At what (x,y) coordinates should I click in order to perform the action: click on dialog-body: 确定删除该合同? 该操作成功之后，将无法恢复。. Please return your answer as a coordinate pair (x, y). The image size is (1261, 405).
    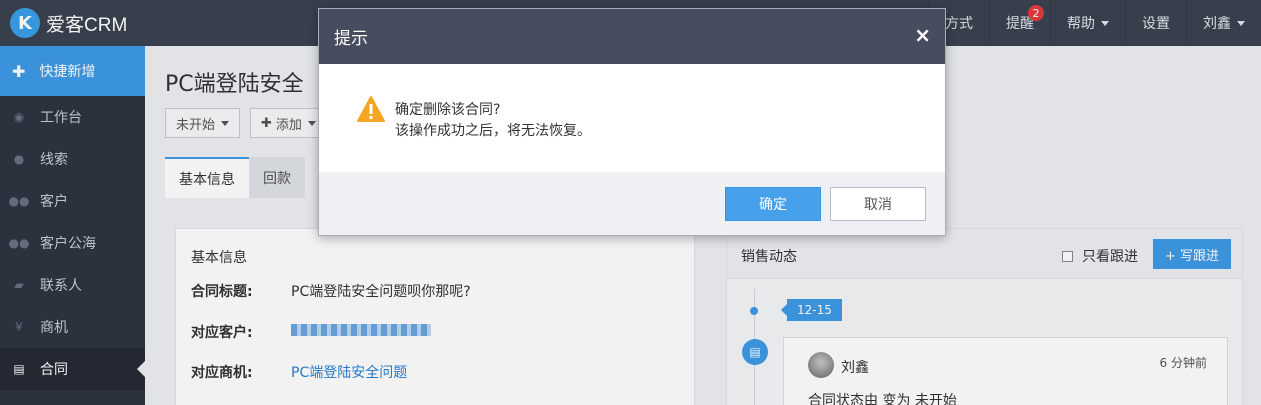
    Looking at the image, I should click on (632, 118).